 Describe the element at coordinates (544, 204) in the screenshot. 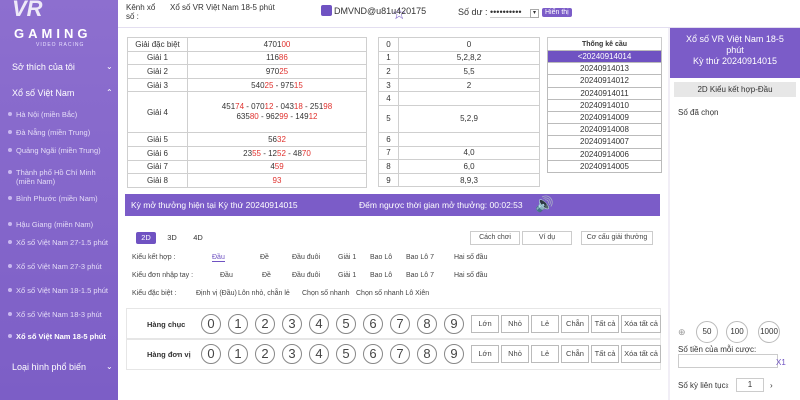

I see `speaker-icon: 🔊` at that location.